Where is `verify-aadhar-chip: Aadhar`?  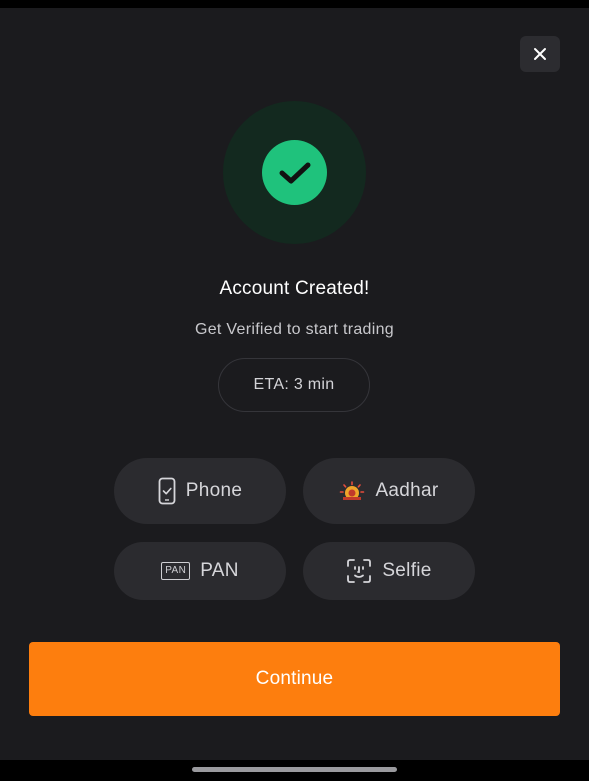 verify-aadhar-chip: Aadhar is located at coordinates (389, 491).